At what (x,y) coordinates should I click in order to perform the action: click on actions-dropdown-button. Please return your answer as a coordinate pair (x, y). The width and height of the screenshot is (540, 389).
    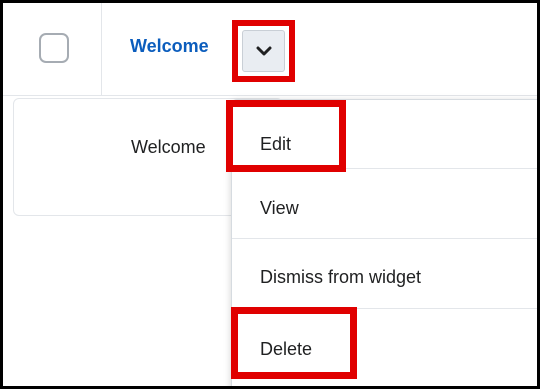
    Looking at the image, I should click on (263, 51).